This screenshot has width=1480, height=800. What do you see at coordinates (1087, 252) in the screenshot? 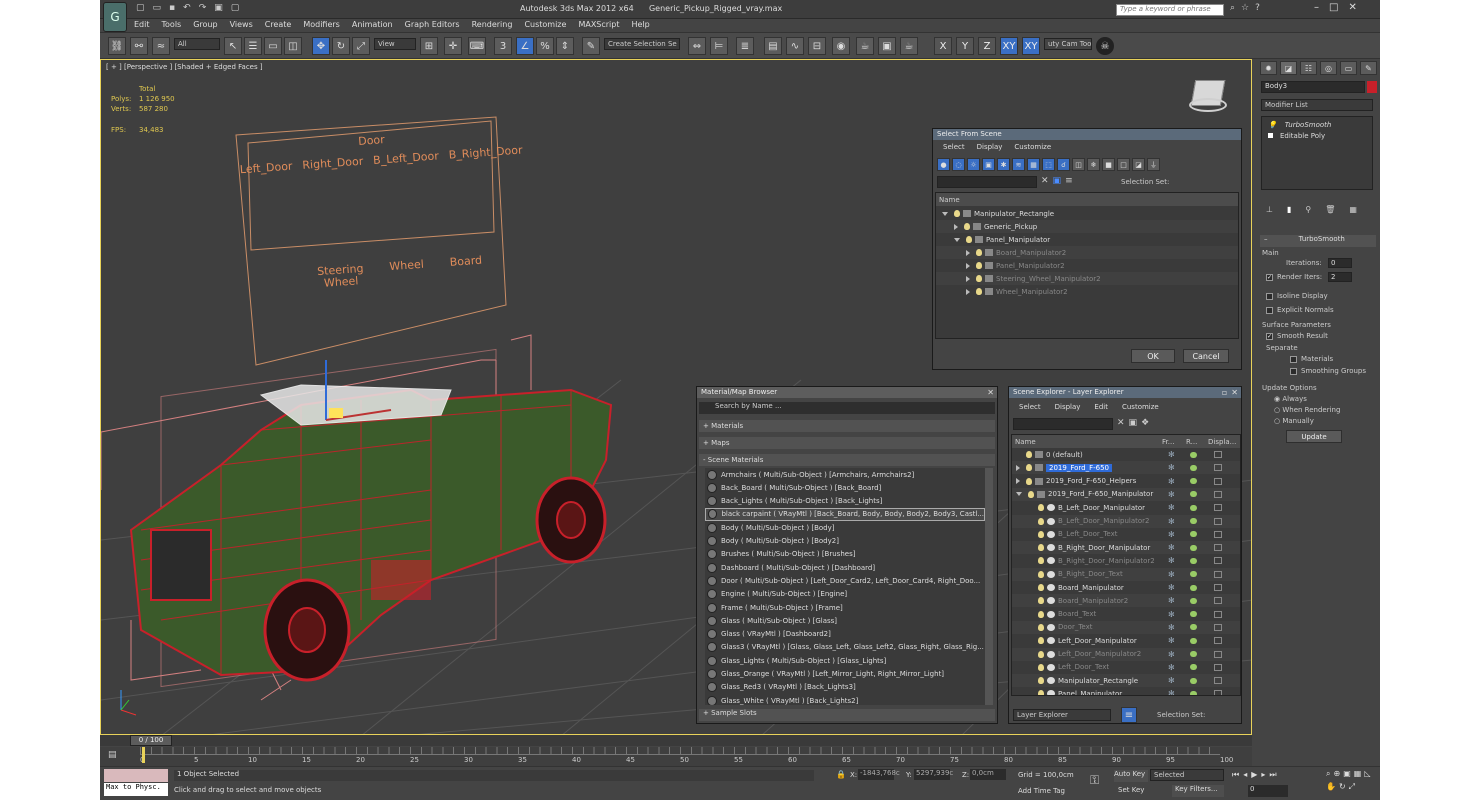
I see `tree-row: Board_Manipulator2` at bounding box center [1087, 252].